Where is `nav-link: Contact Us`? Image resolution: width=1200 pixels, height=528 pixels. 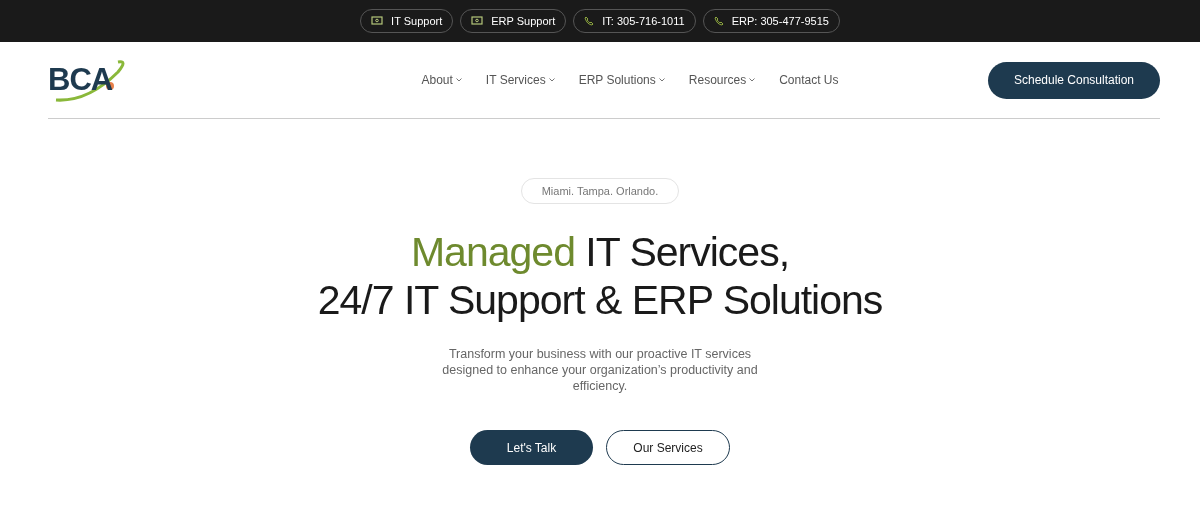
nav-link: Contact Us is located at coordinates (809, 80).